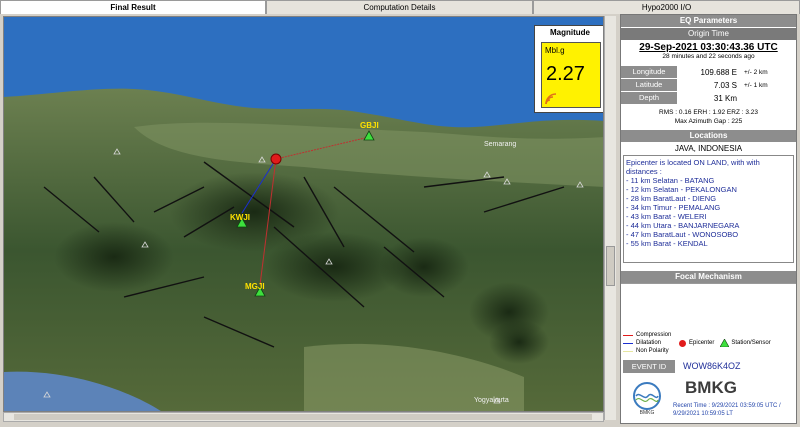  I want to click on latitude-value: 7.03 S, so click(725, 85).